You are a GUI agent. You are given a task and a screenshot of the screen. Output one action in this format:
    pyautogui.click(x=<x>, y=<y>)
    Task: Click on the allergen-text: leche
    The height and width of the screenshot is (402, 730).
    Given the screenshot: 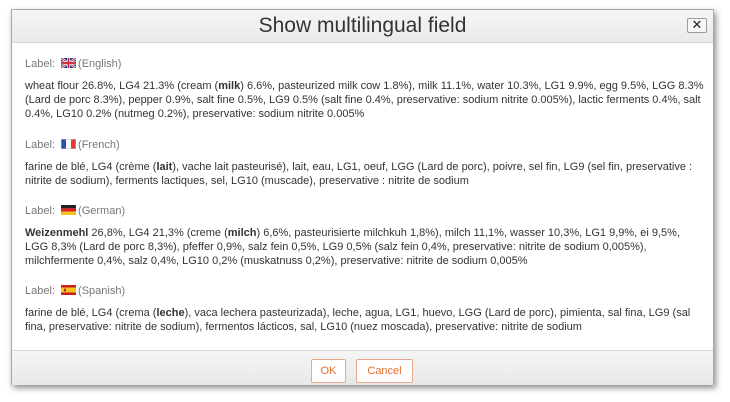 What is the action you would take?
    pyautogui.click(x=170, y=313)
    